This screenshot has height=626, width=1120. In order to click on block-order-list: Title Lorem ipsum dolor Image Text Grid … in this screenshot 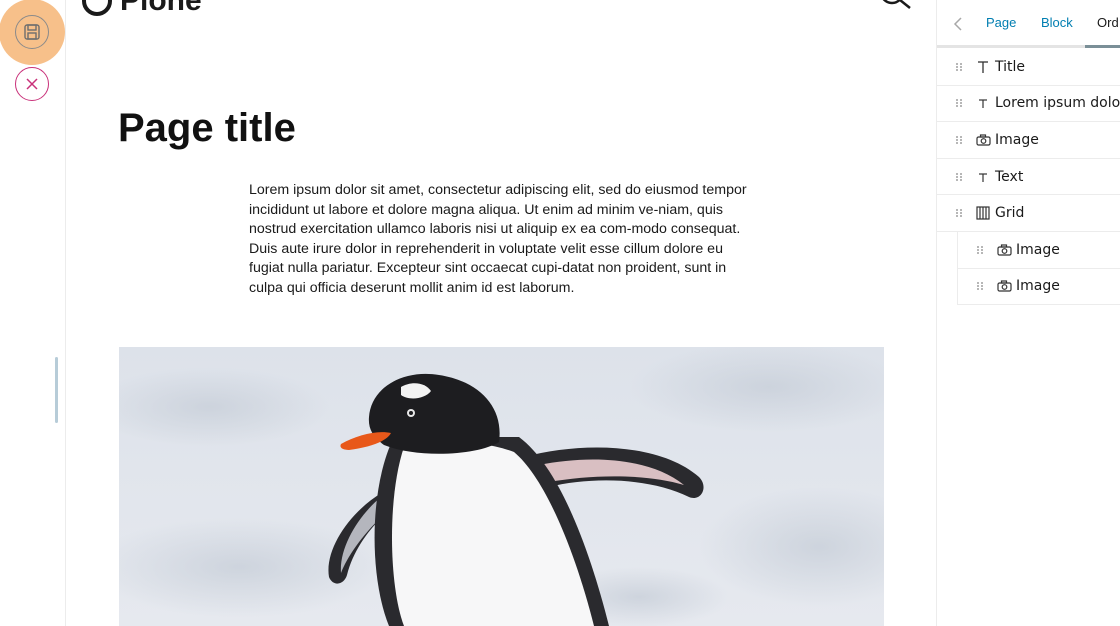, I will do `click(1028, 177)`.